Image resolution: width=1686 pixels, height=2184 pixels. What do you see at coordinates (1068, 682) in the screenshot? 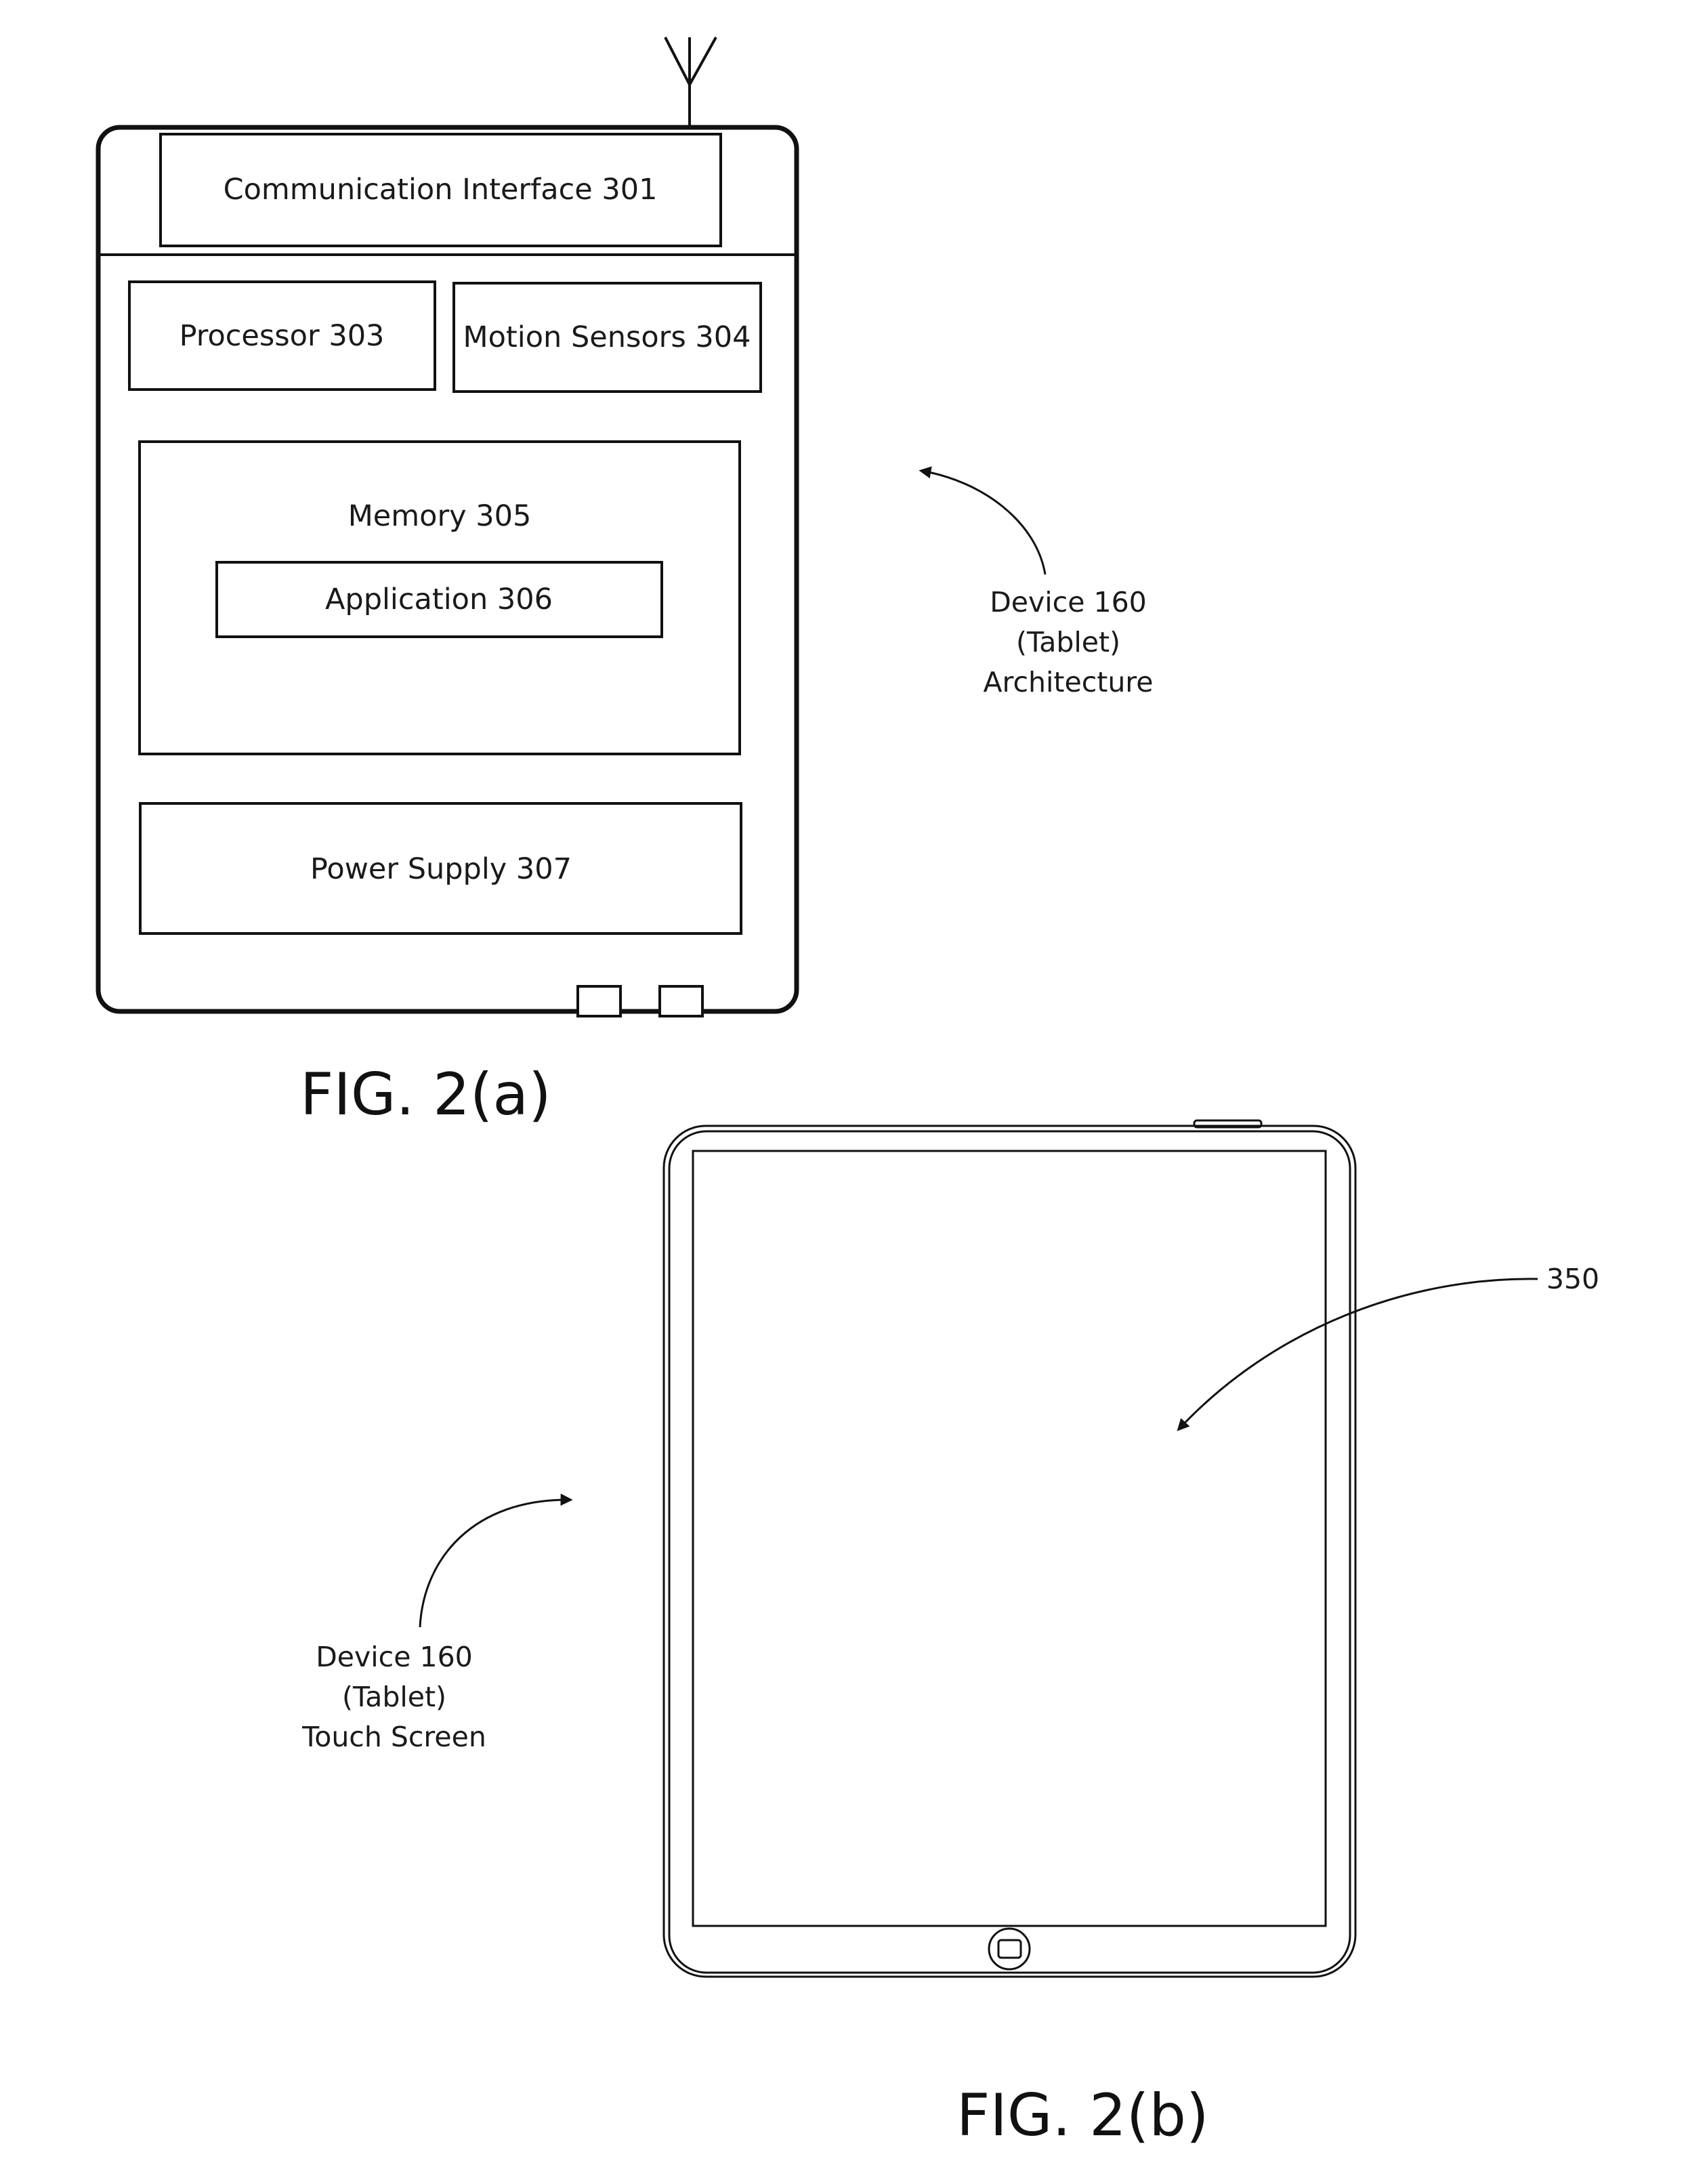
I see `callout-line: Architecture` at bounding box center [1068, 682].